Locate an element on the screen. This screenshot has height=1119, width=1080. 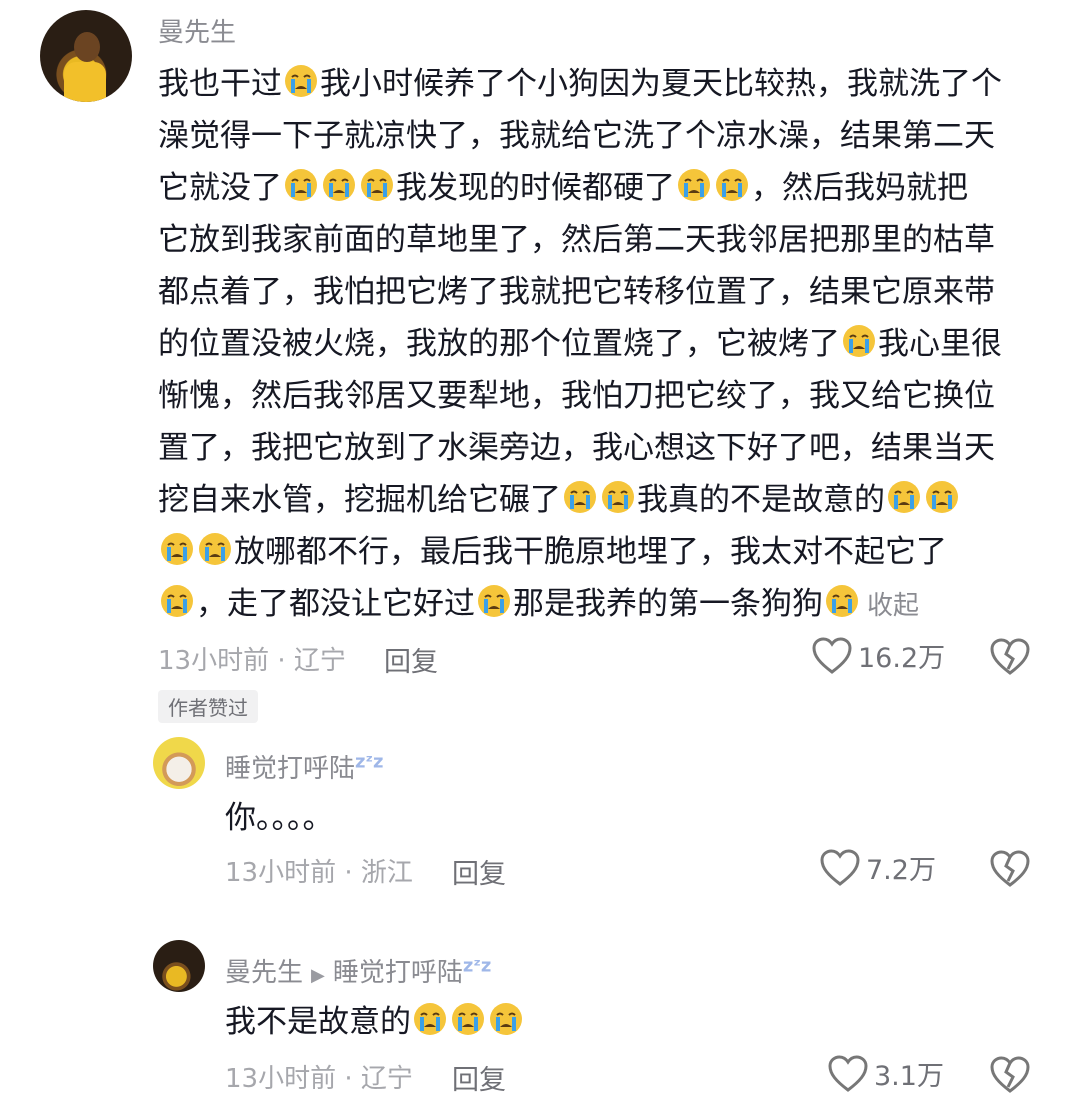
like-button: 3.1万 is located at coordinates (886, 1073).